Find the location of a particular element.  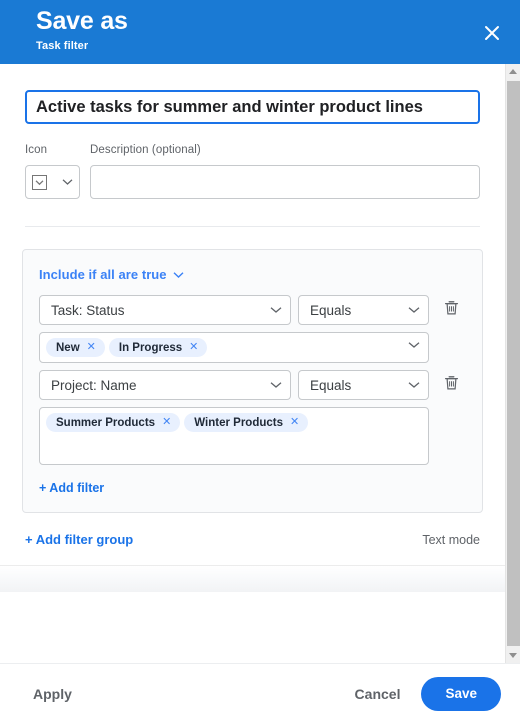

value-chip-label: New is located at coordinates (68, 347).